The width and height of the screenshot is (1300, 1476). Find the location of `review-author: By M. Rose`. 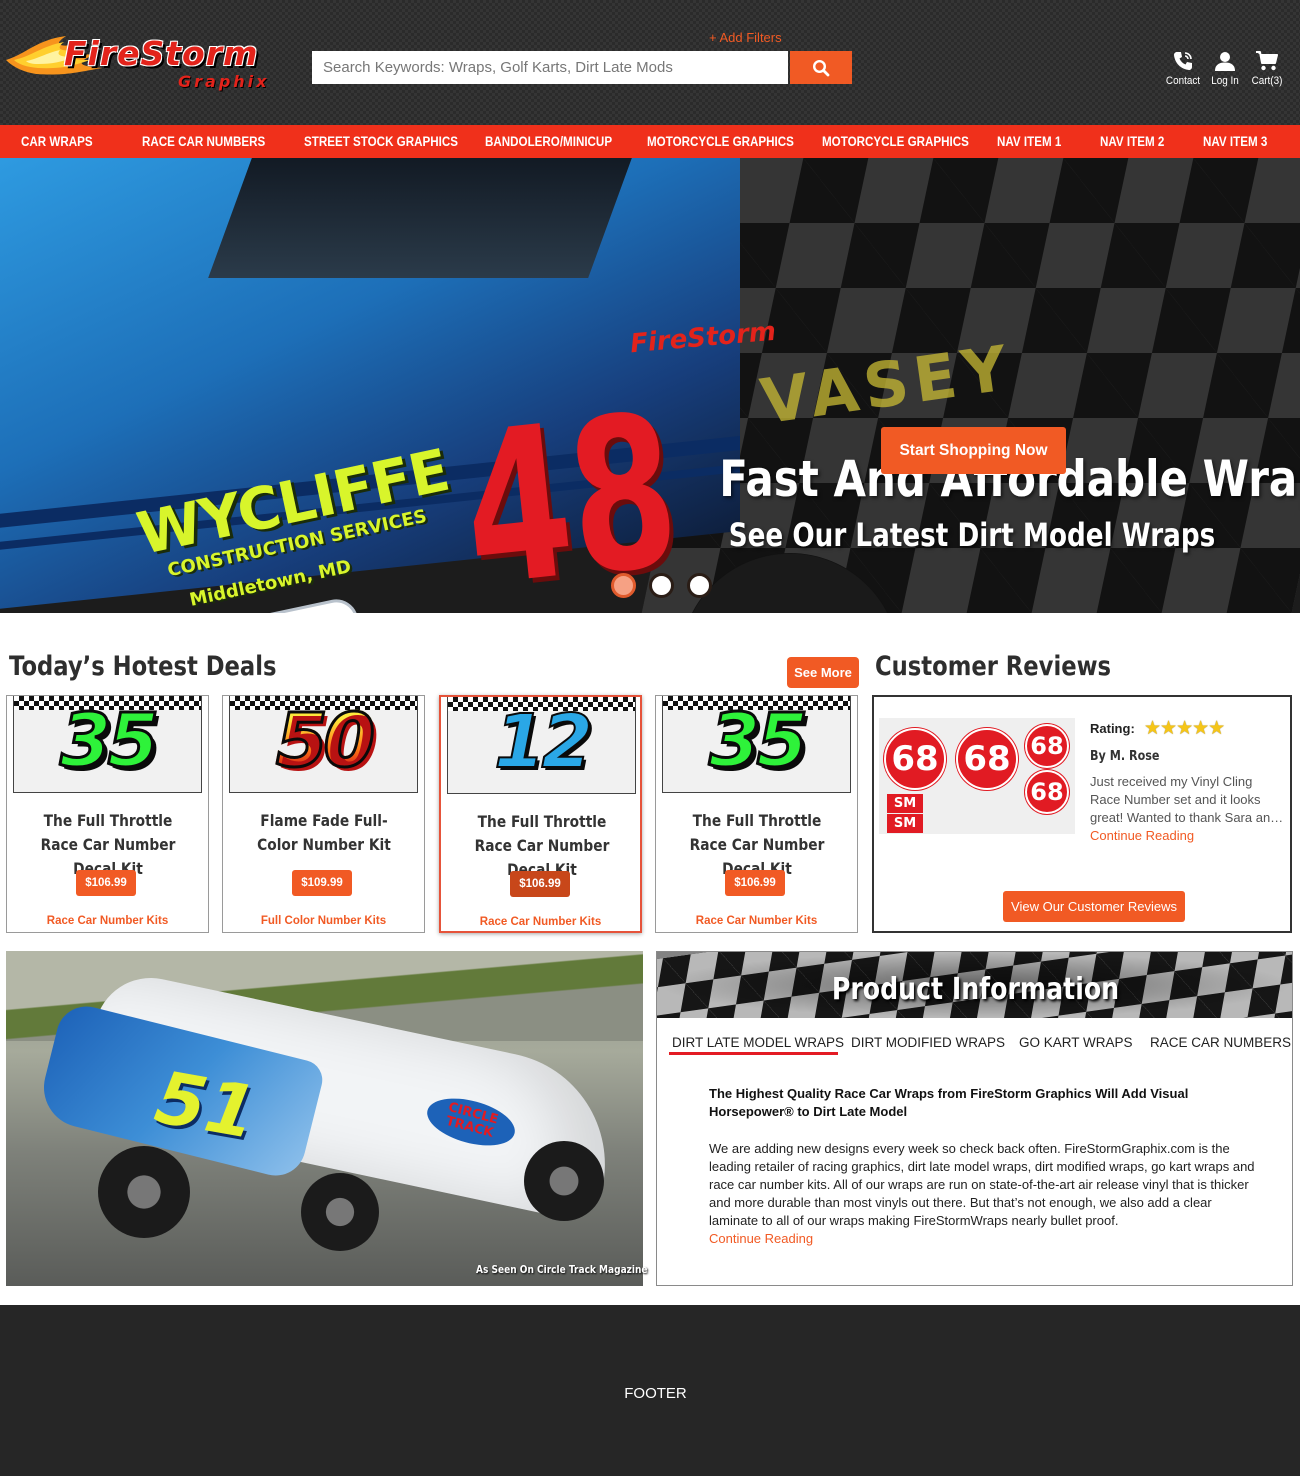

review-author: By M. Rose is located at coordinates (1125, 756).